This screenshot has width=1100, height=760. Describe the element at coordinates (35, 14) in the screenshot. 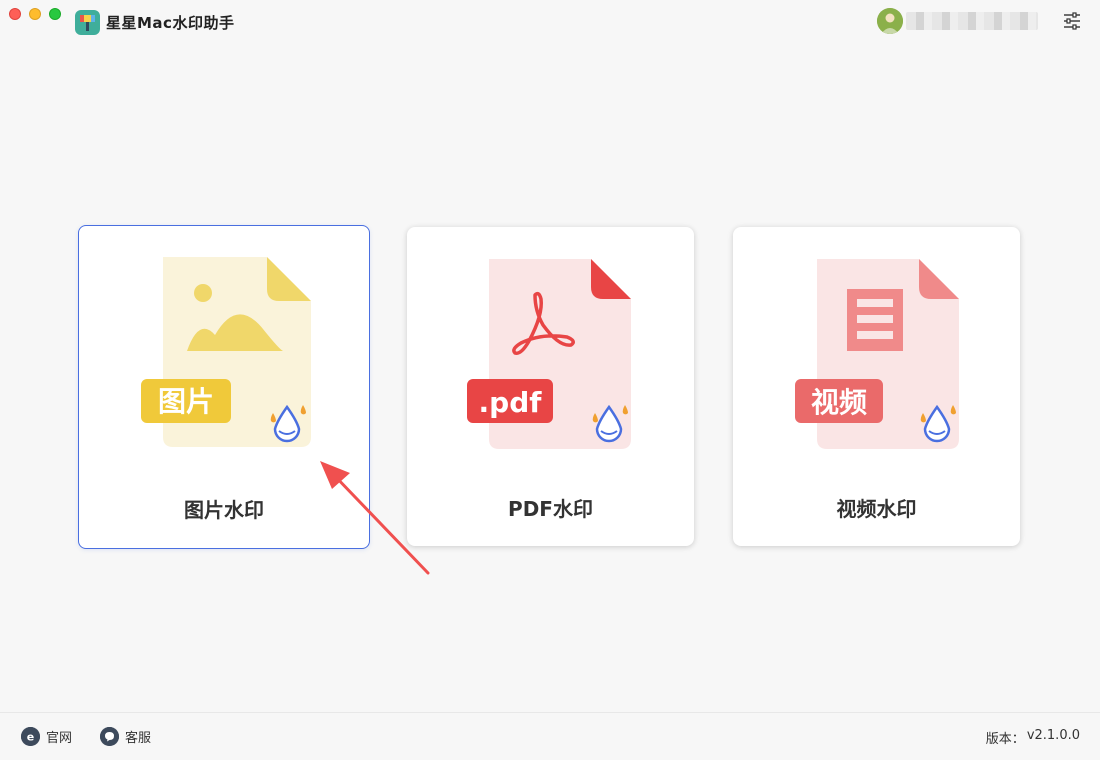

I see `window-minimize-button` at that location.